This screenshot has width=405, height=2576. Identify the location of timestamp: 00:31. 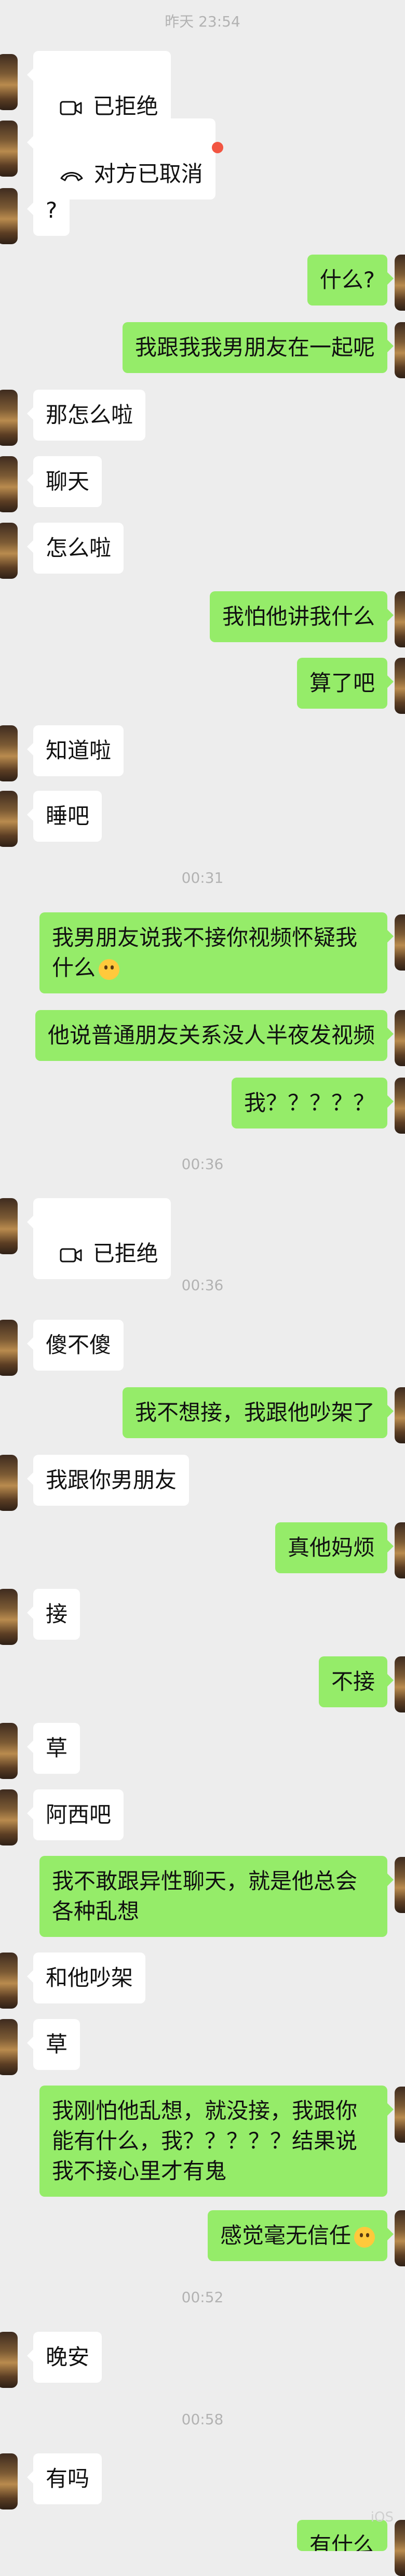
(203, 878).